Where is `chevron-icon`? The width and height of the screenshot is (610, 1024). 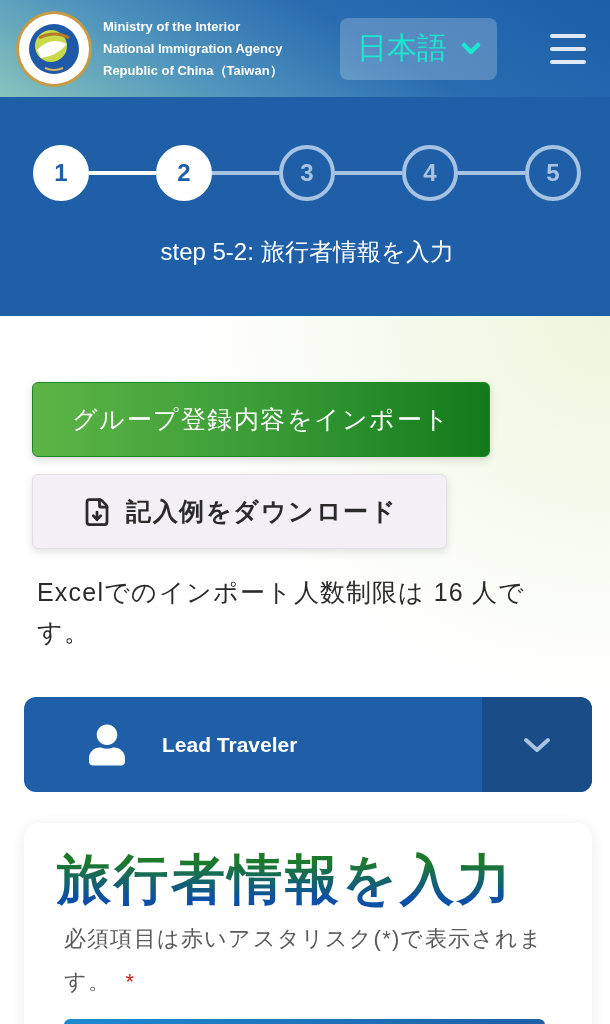
chevron-icon is located at coordinates (470, 48).